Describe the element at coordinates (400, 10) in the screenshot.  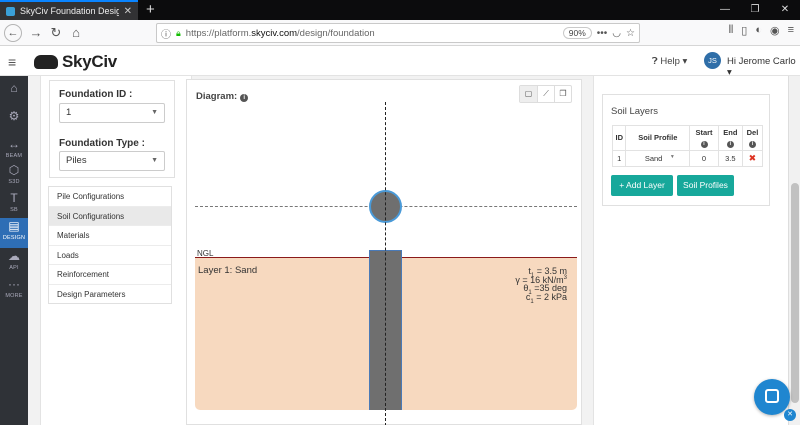
I see `browser-tabbar: SkyCiv Foundation Design | Sky ✕ + — ❐ ✕` at that location.